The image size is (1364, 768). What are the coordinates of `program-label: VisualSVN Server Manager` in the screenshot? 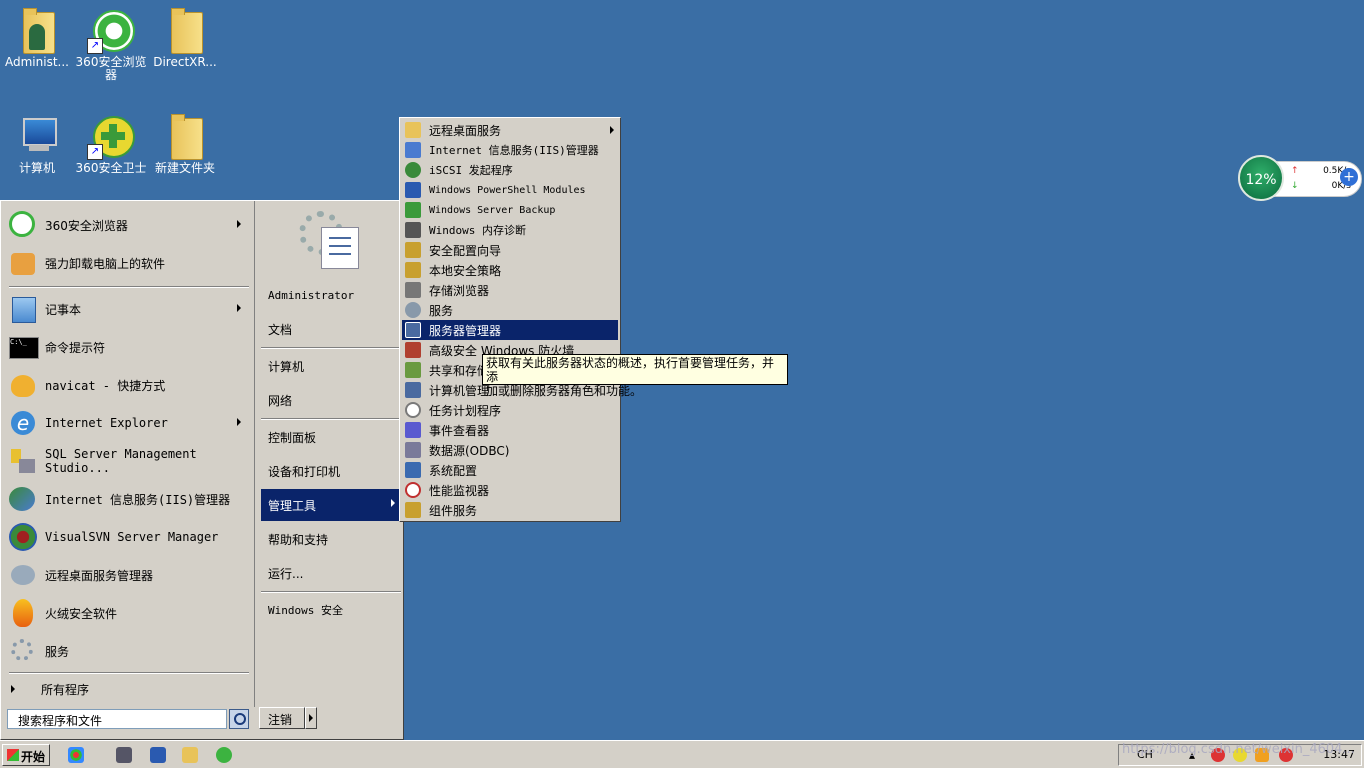 It's located at (132, 537).